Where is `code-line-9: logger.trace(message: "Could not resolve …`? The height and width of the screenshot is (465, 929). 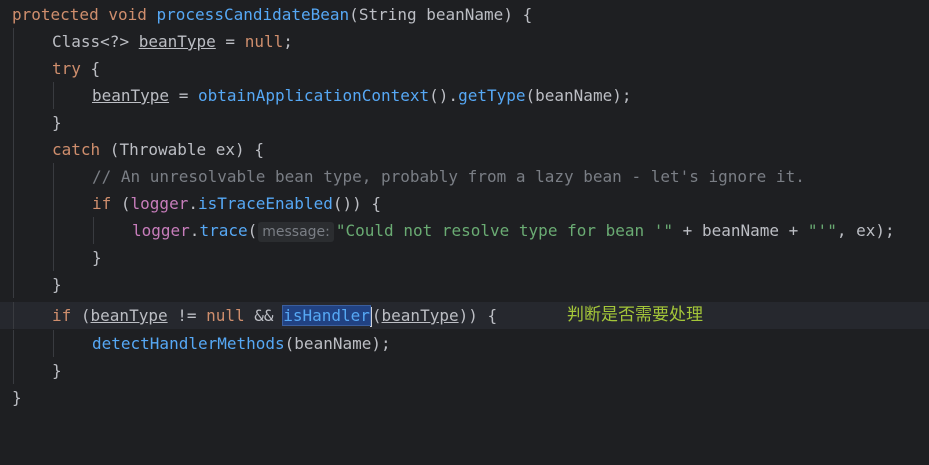 code-line-9: logger.trace(message: "Could not resolve … is located at coordinates (464, 230).